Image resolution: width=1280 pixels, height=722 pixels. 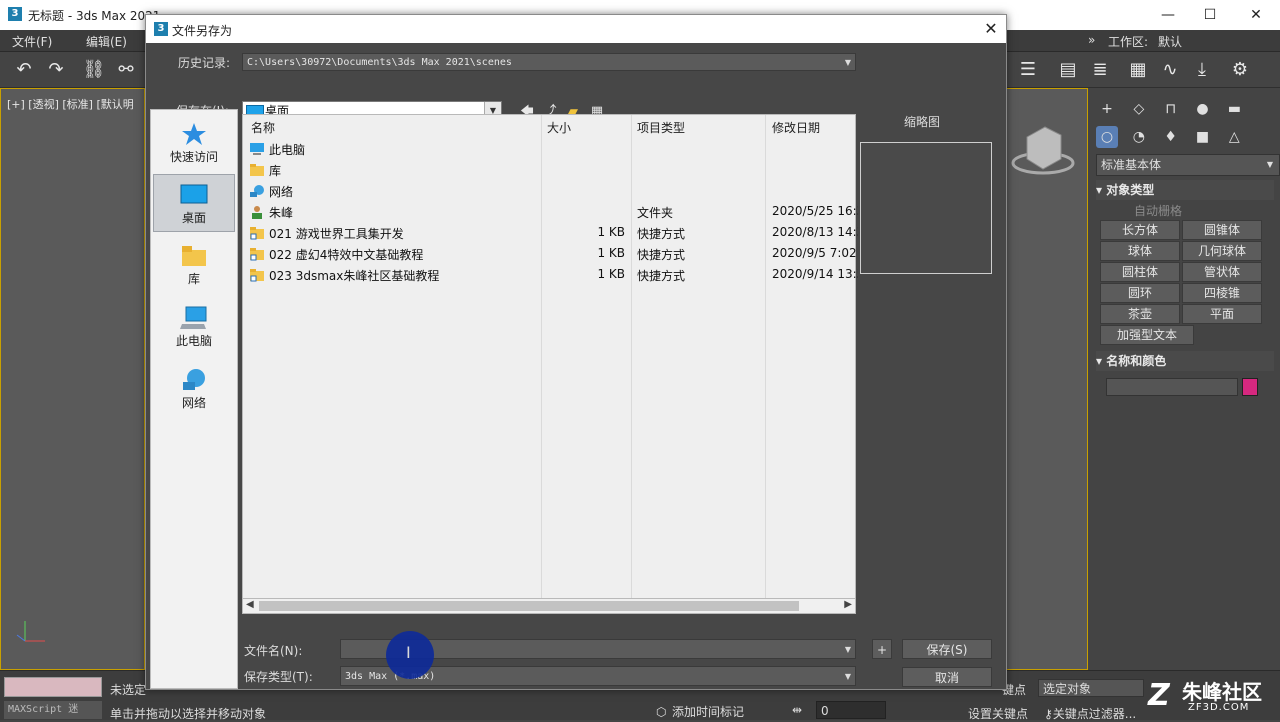 I want to click on motion-tab-icon: ●, so click(x=1202, y=109).